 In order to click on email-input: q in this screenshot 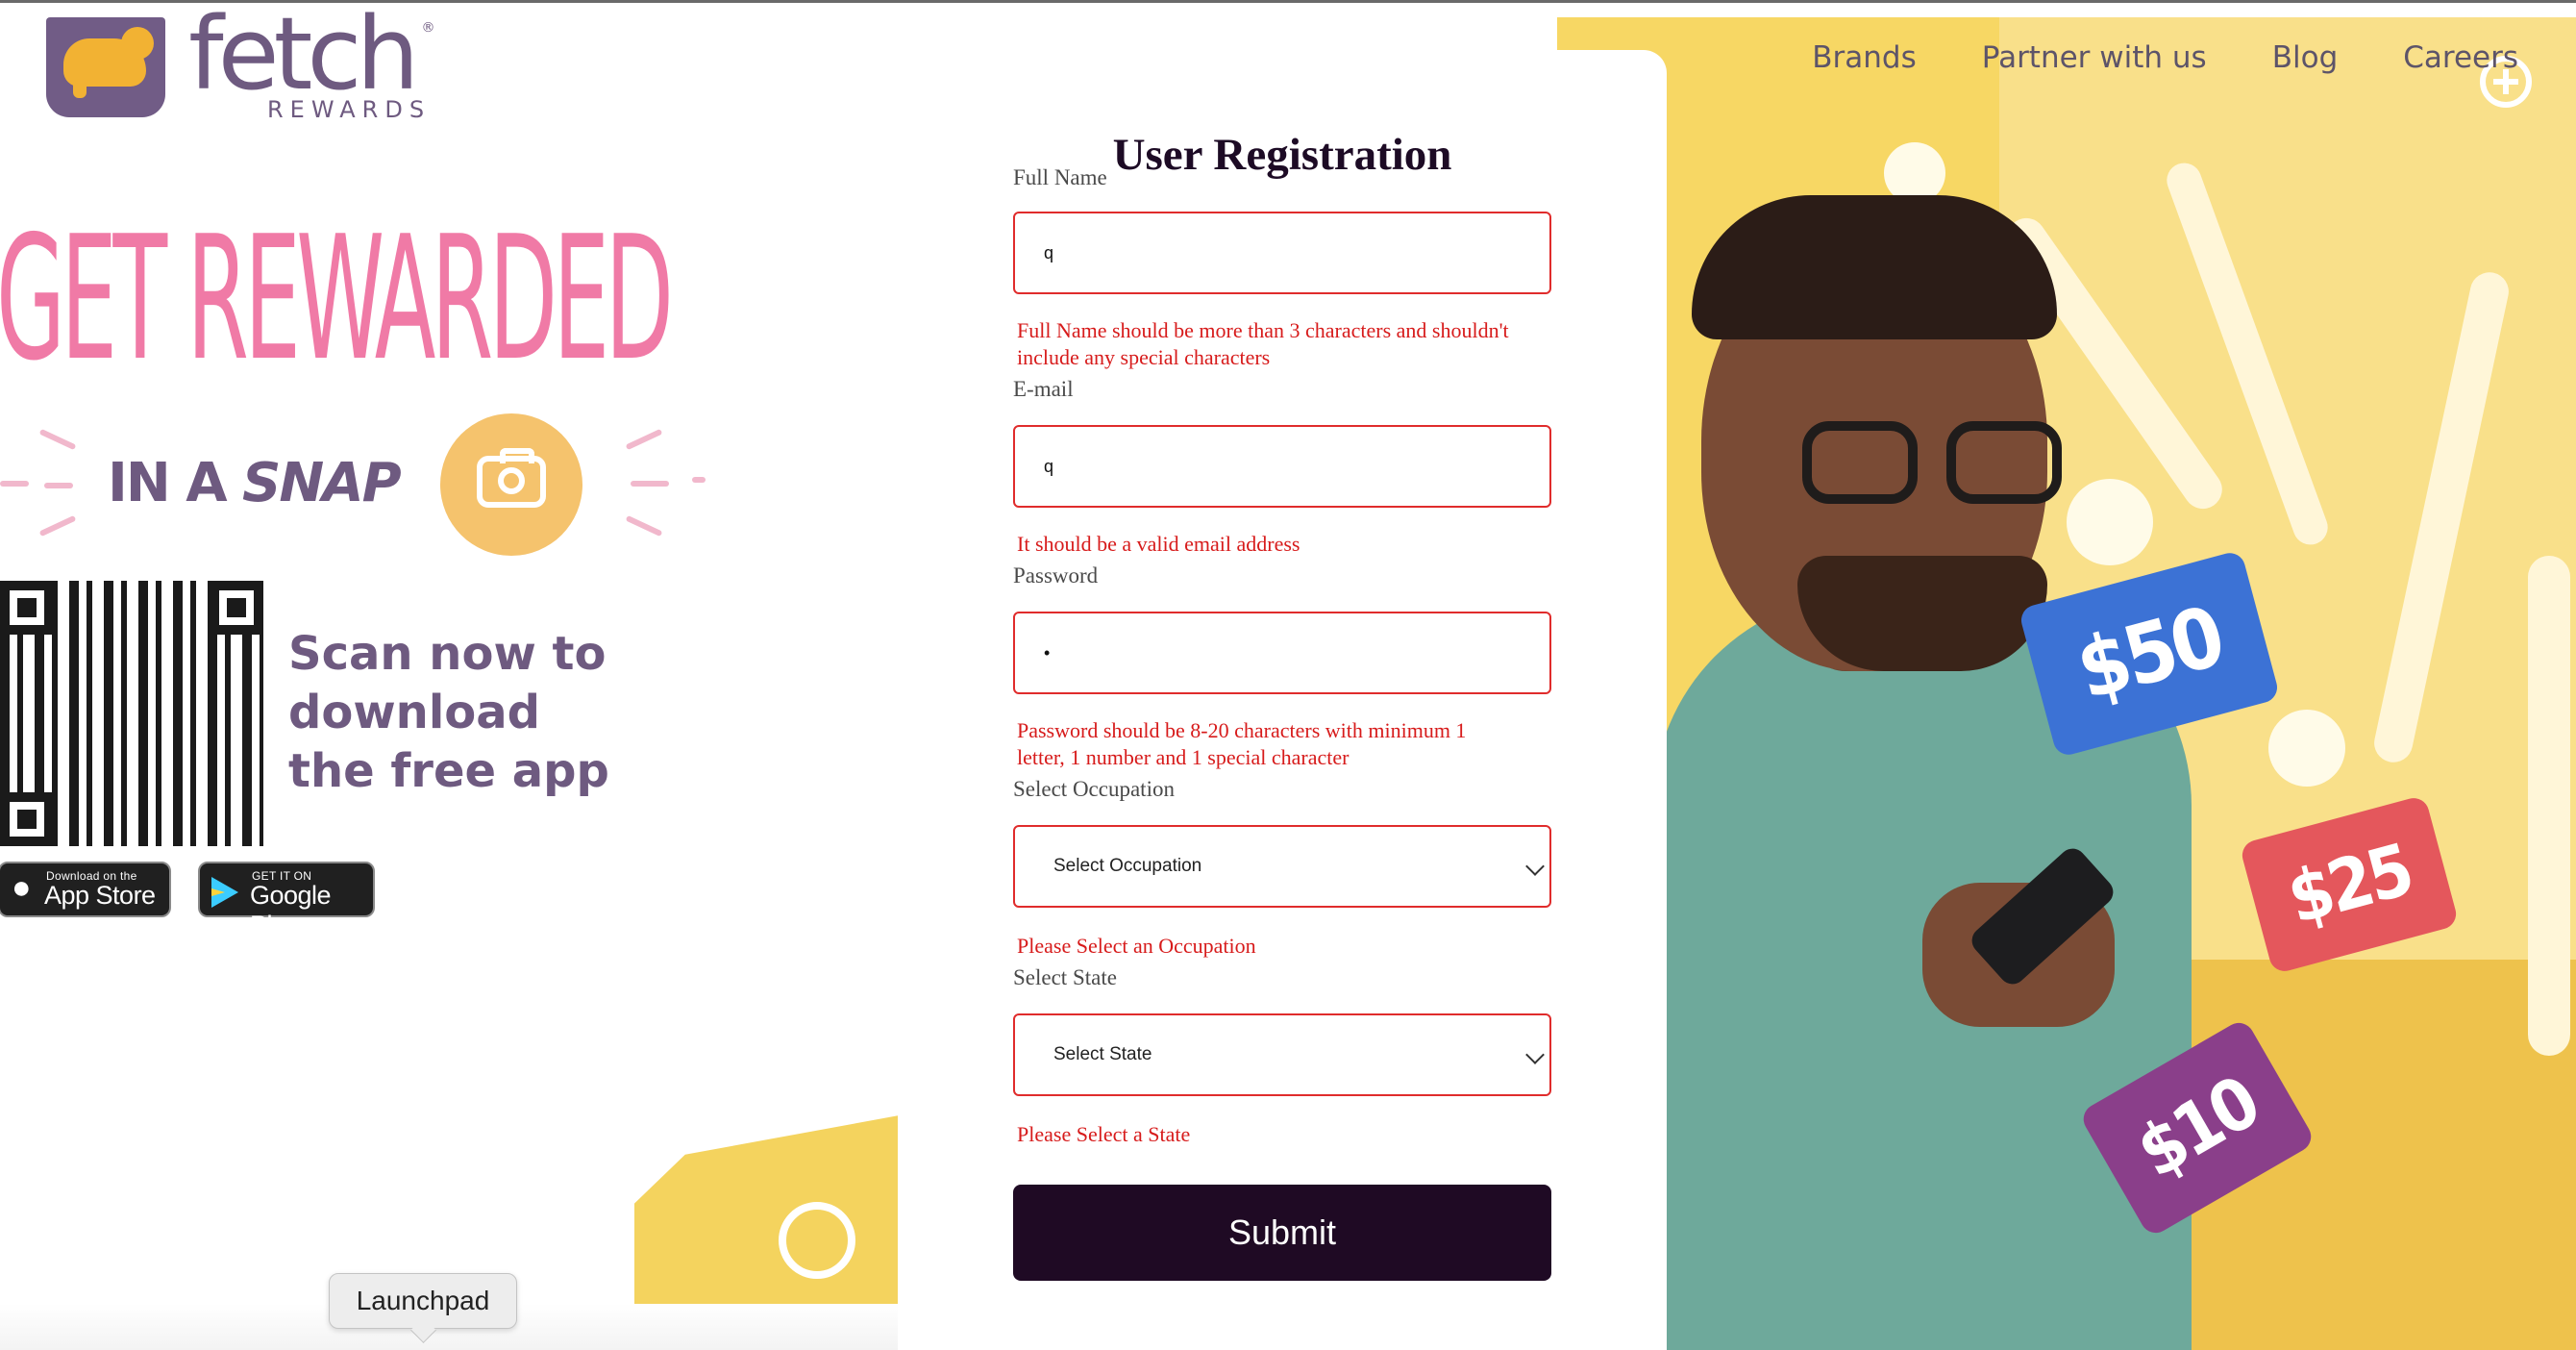, I will do `click(1282, 467)`.